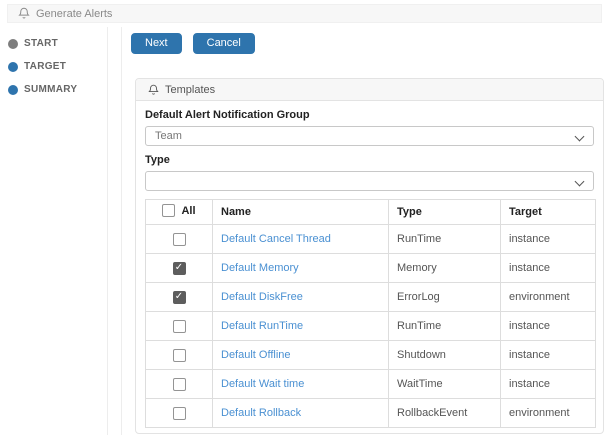 The height and width of the screenshot is (435, 609). I want to click on template-type-cell: Memory, so click(444, 268).